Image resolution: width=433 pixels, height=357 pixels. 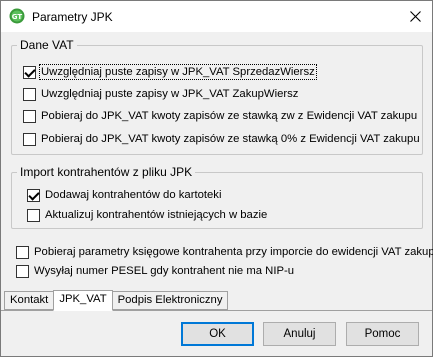 I want to click on tab-jpk-vat: JPK_VAT, so click(x=83, y=300).